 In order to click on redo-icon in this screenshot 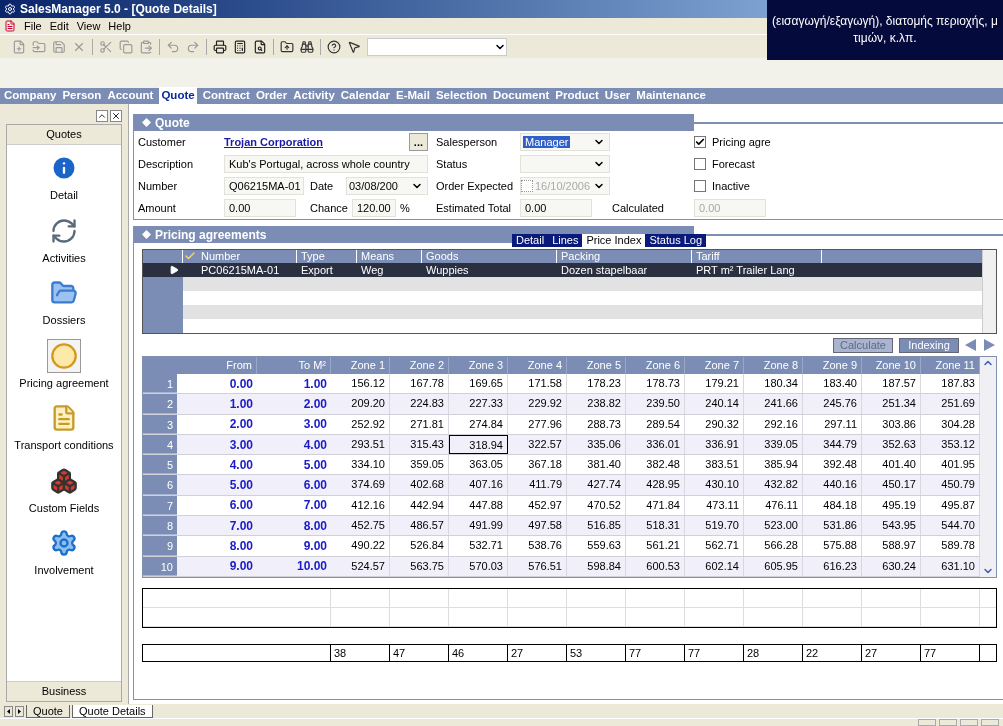, I will do `click(193, 46)`.